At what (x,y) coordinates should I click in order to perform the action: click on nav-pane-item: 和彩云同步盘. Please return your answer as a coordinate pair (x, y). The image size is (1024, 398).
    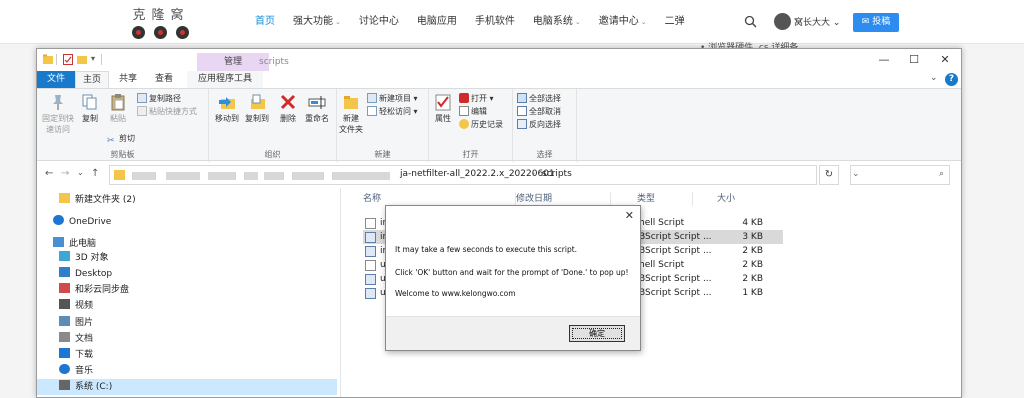
    Looking at the image, I should click on (94, 290).